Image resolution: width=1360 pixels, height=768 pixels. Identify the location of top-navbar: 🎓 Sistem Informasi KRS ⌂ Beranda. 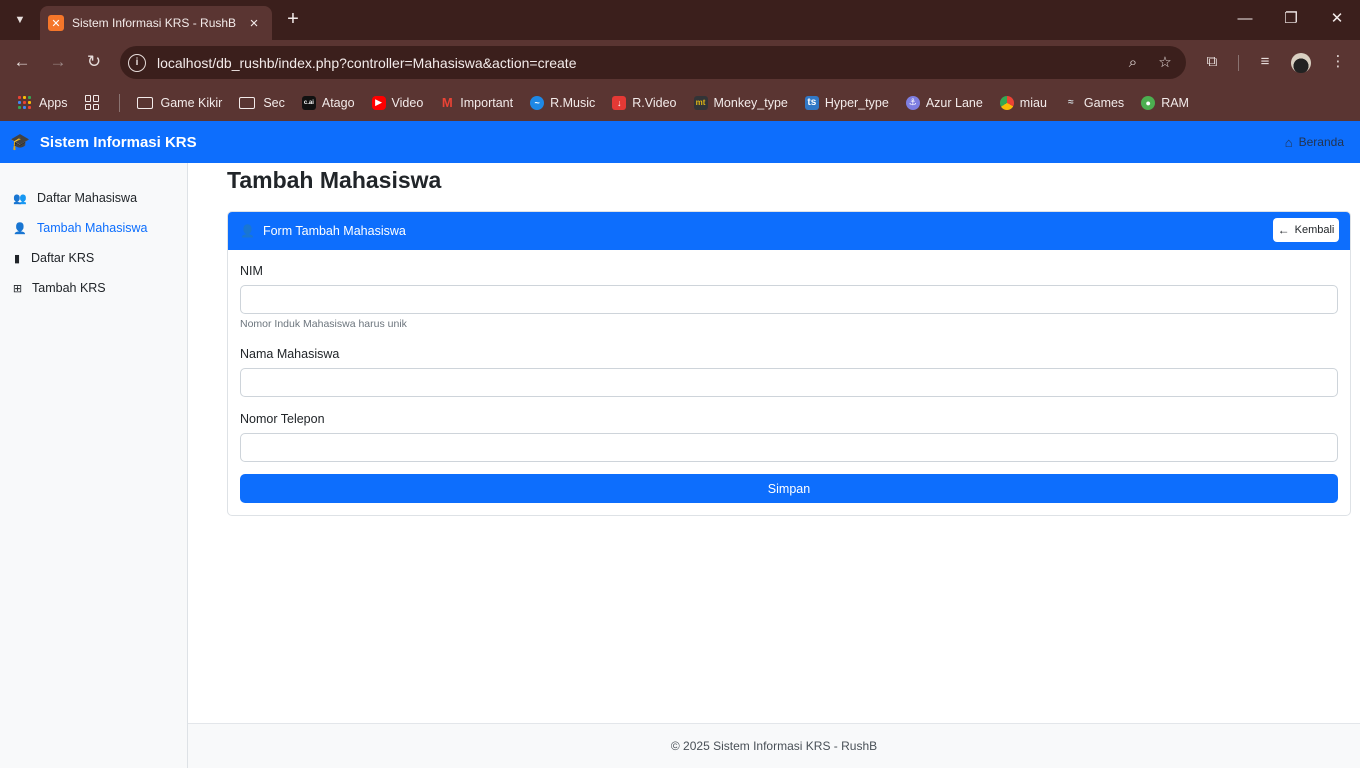
(680, 142).